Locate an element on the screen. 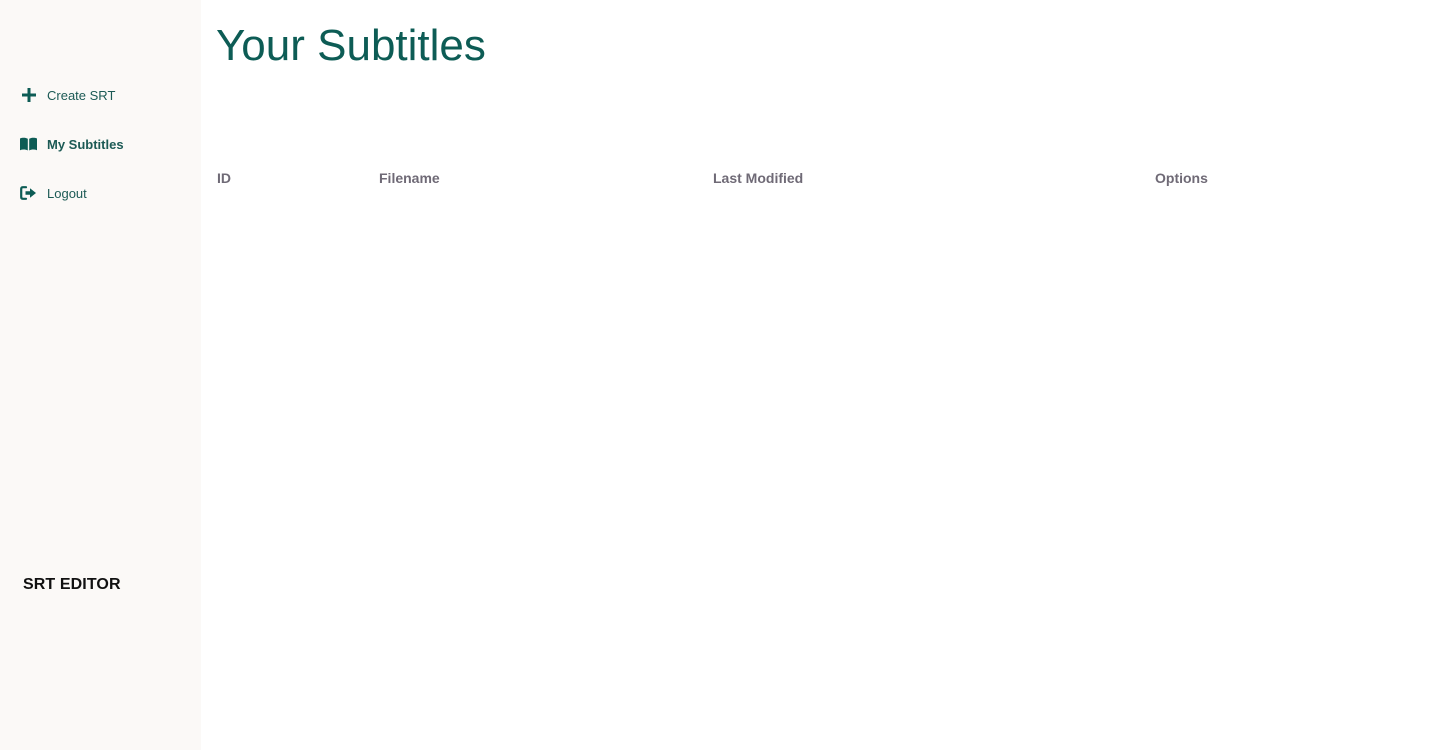  sidebar-item-my-subtitles: My Subtitles is located at coordinates (72, 144).